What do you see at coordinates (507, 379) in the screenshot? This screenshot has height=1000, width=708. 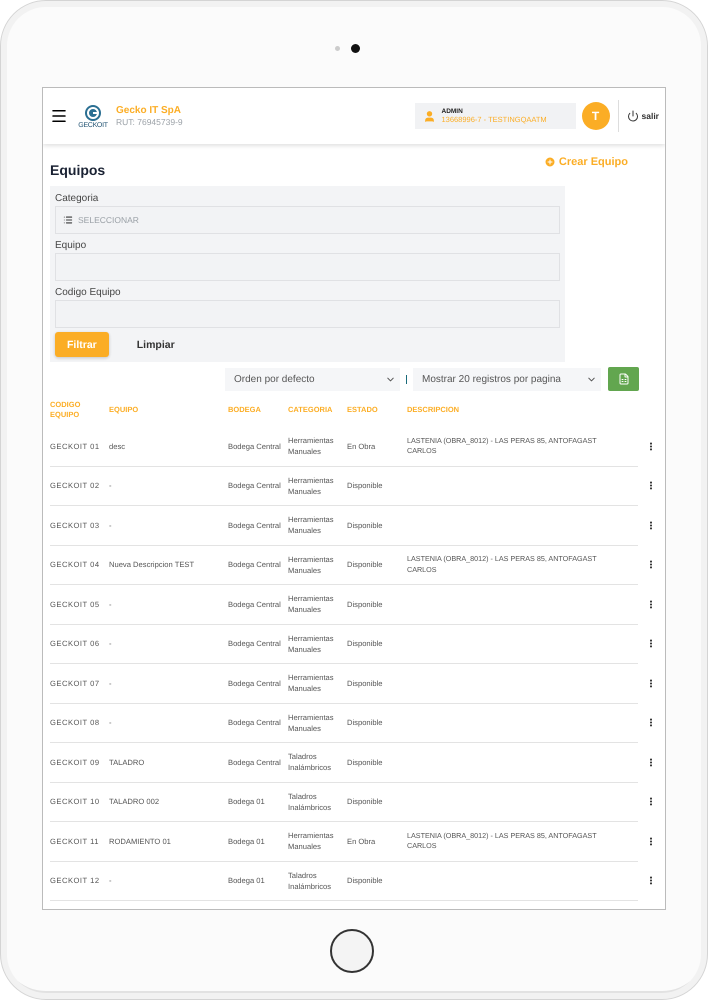 I see `page-size-select: Mostrar 20 registros por pagina` at bounding box center [507, 379].